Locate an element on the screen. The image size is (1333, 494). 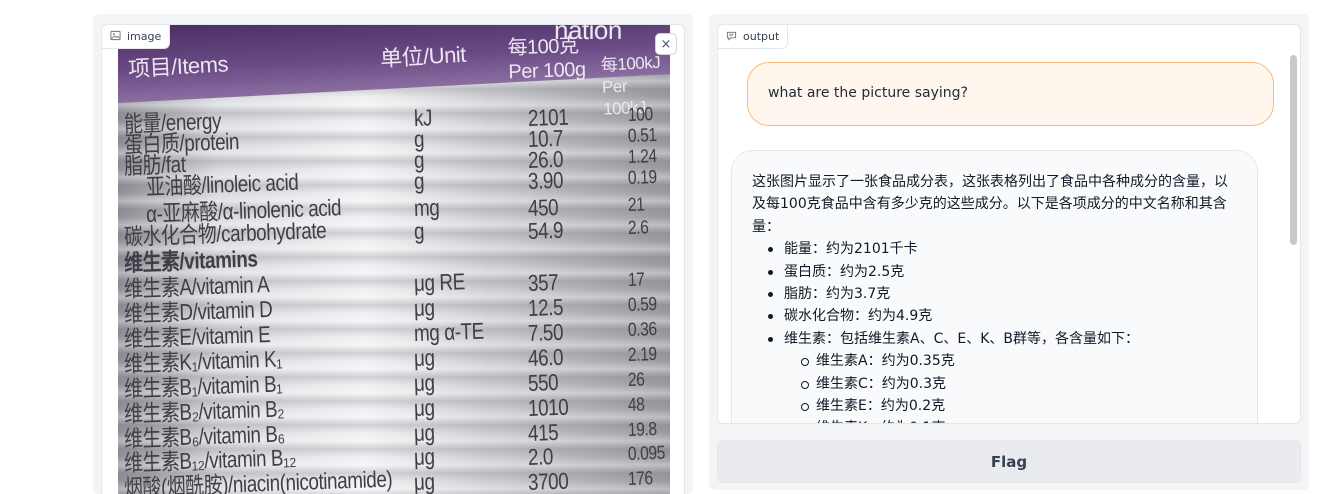
image-icon is located at coordinates (115, 37).